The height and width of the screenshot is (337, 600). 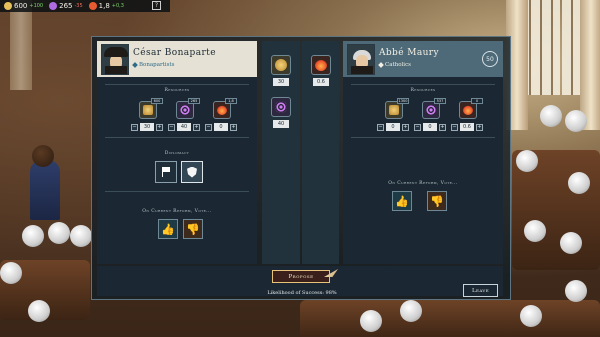 I want to click on peace-flag-button, so click(x=166, y=172).